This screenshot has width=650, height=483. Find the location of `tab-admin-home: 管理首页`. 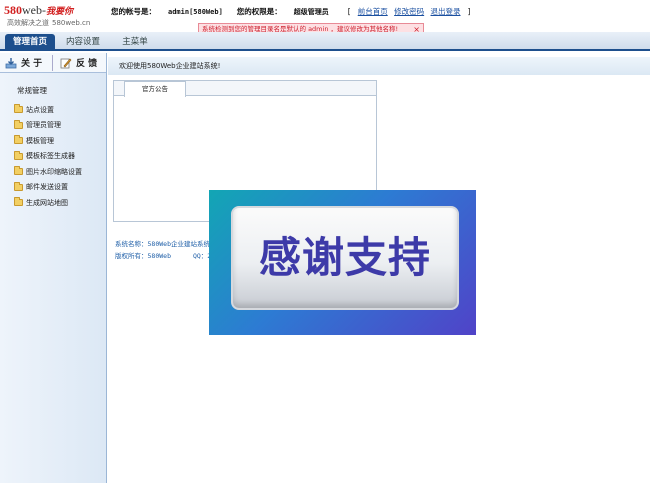

tab-admin-home: 管理首页 is located at coordinates (30, 42).